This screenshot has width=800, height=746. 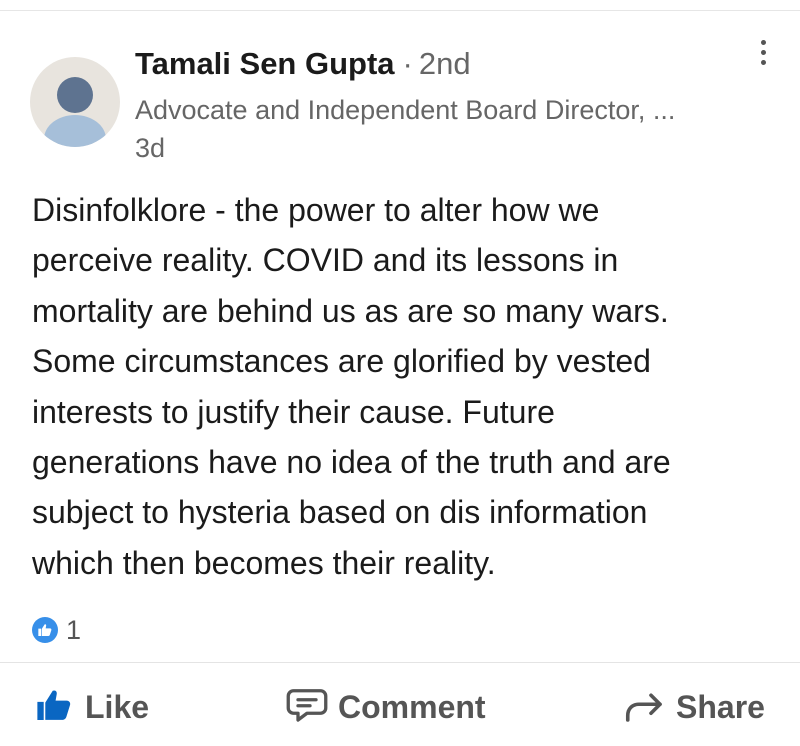 What do you see at coordinates (444, 63) in the screenshot?
I see `connection-degree: 2nd` at bounding box center [444, 63].